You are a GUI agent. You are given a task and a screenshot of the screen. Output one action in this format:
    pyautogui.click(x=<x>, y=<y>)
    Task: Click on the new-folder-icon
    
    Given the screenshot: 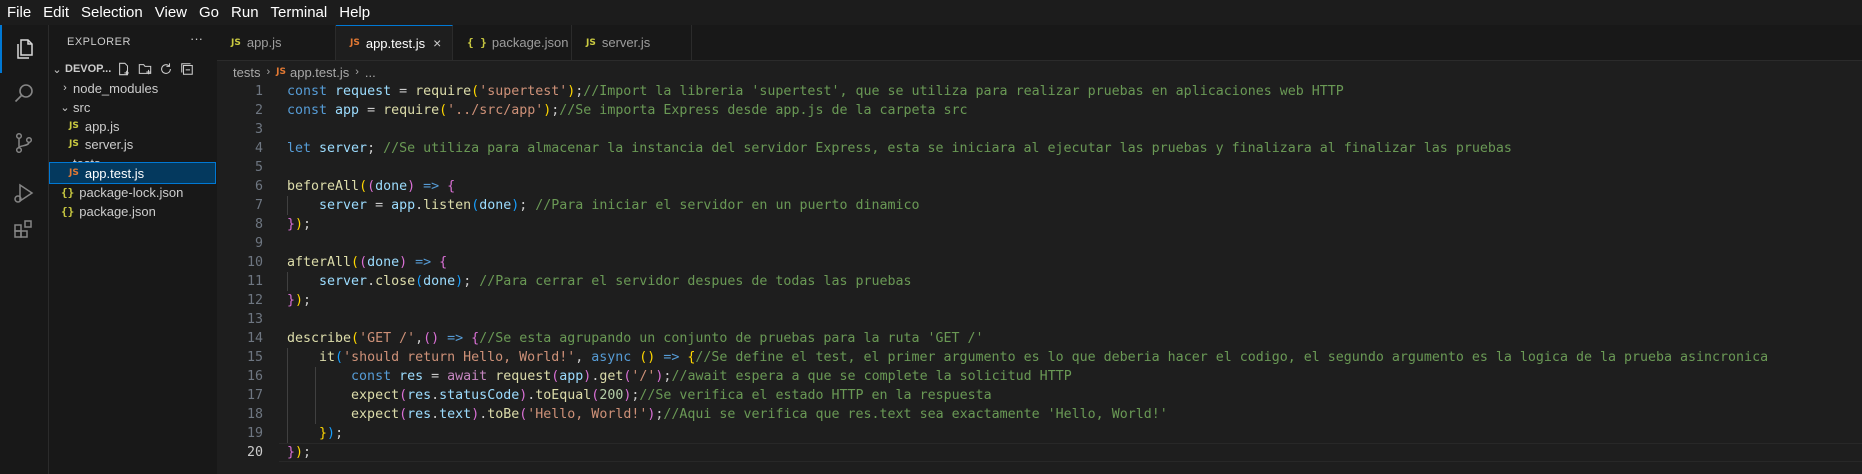 What is the action you would take?
    pyautogui.click(x=145, y=69)
    